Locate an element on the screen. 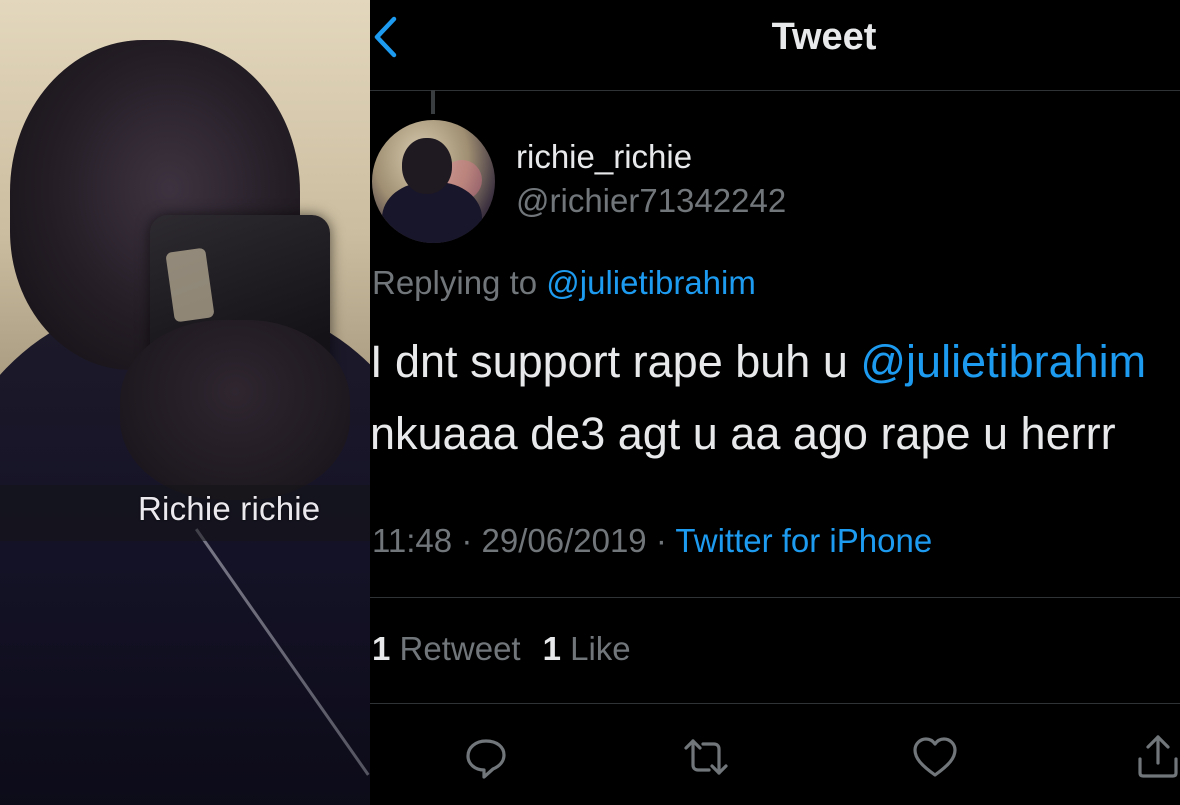  like-count: 1 is located at coordinates (551, 648).